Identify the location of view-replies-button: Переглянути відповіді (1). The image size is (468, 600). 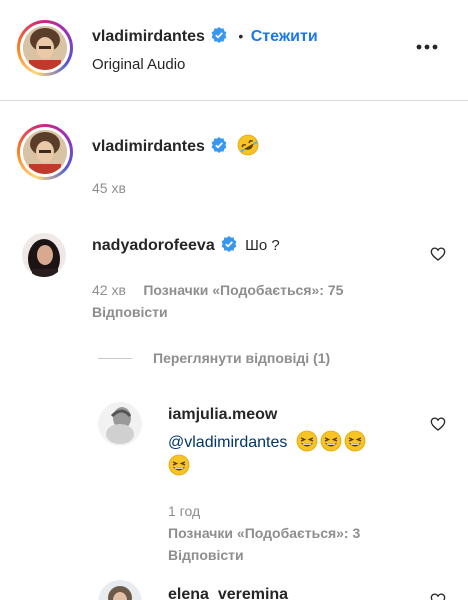
(241, 358).